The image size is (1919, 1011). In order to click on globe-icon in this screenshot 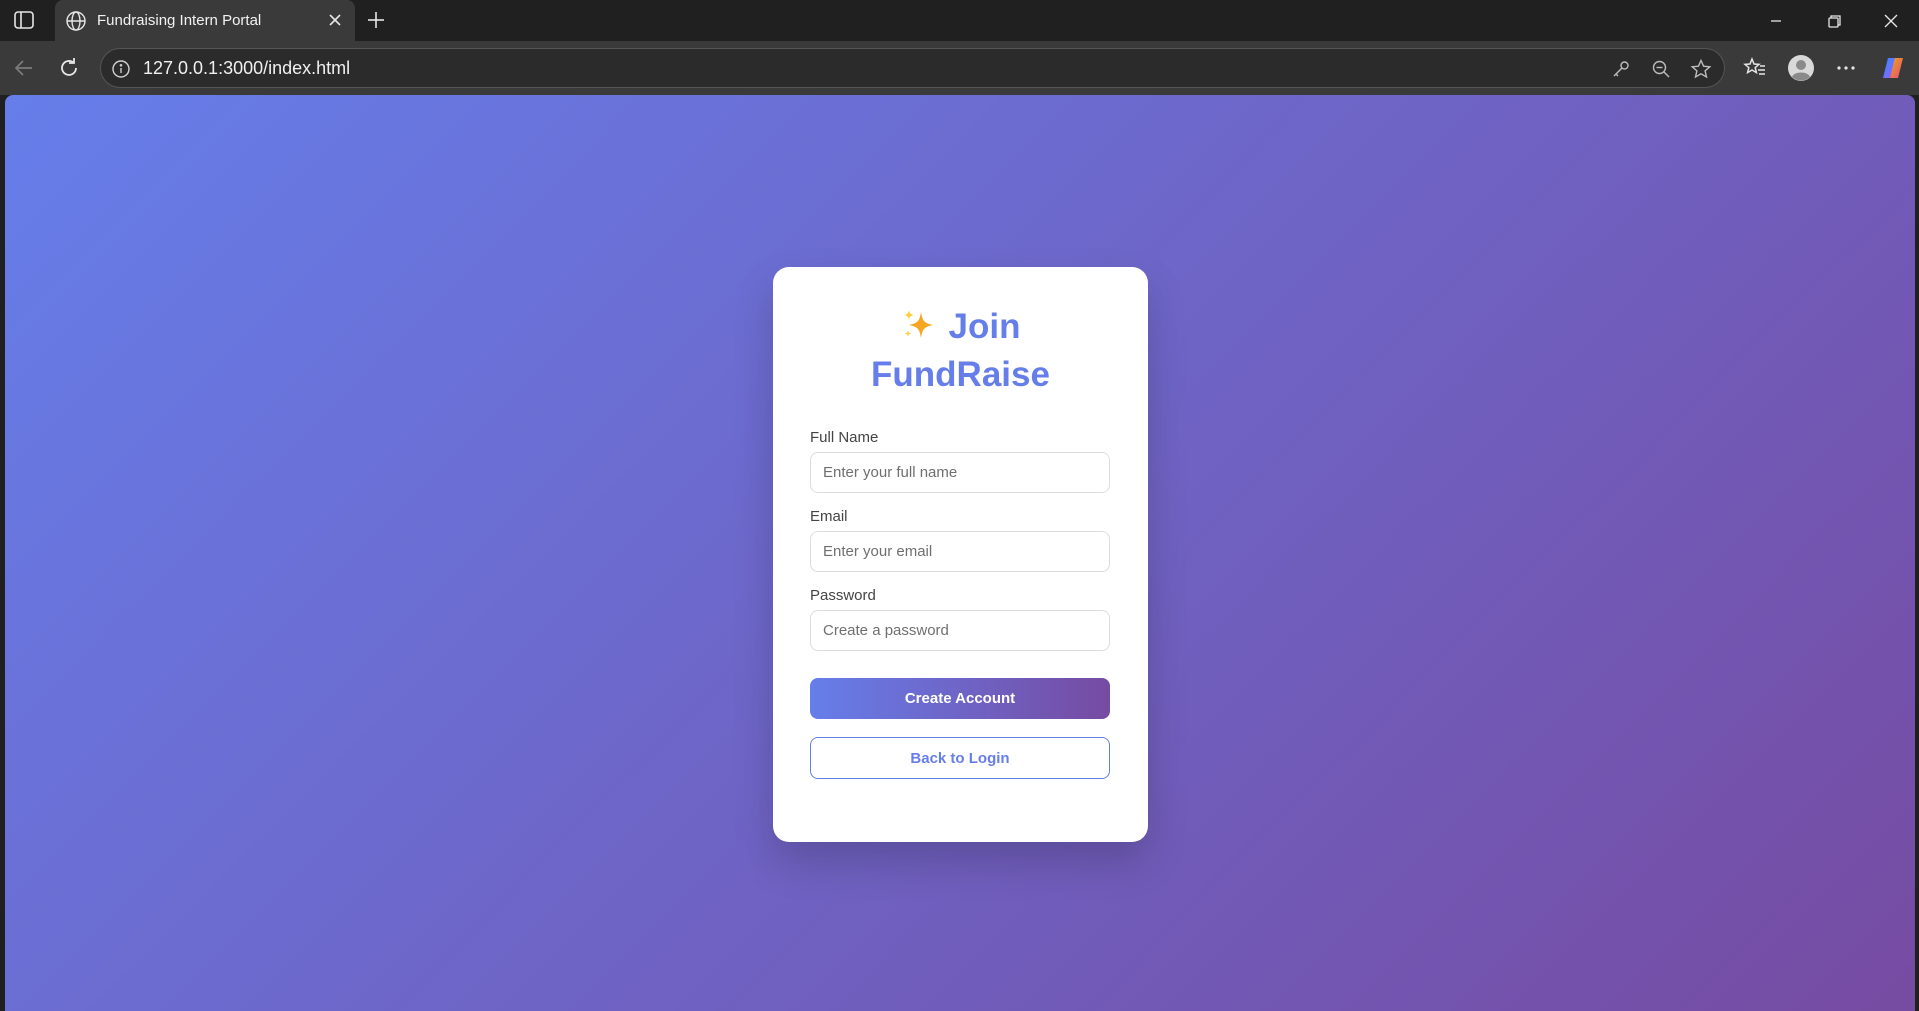, I will do `click(76, 20)`.